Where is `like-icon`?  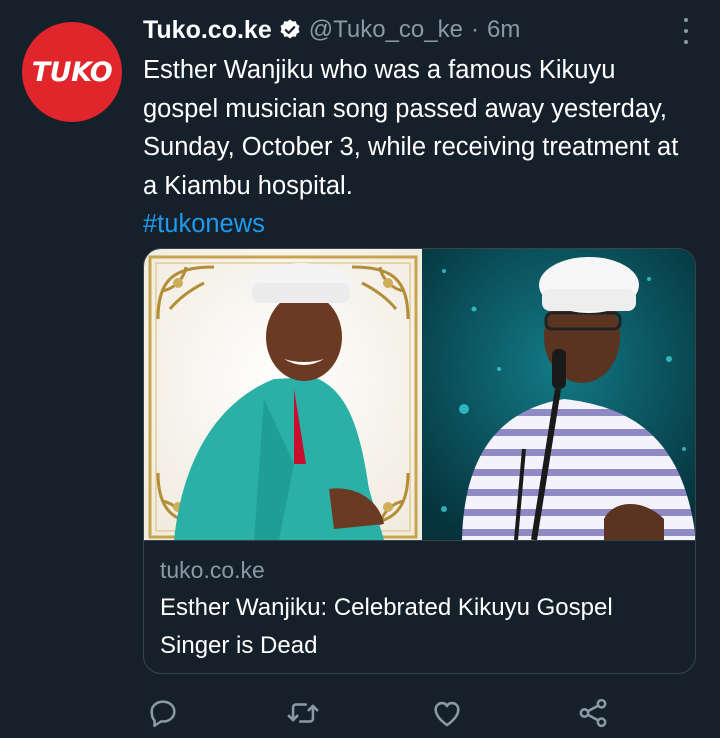
like-icon is located at coordinates (447, 713).